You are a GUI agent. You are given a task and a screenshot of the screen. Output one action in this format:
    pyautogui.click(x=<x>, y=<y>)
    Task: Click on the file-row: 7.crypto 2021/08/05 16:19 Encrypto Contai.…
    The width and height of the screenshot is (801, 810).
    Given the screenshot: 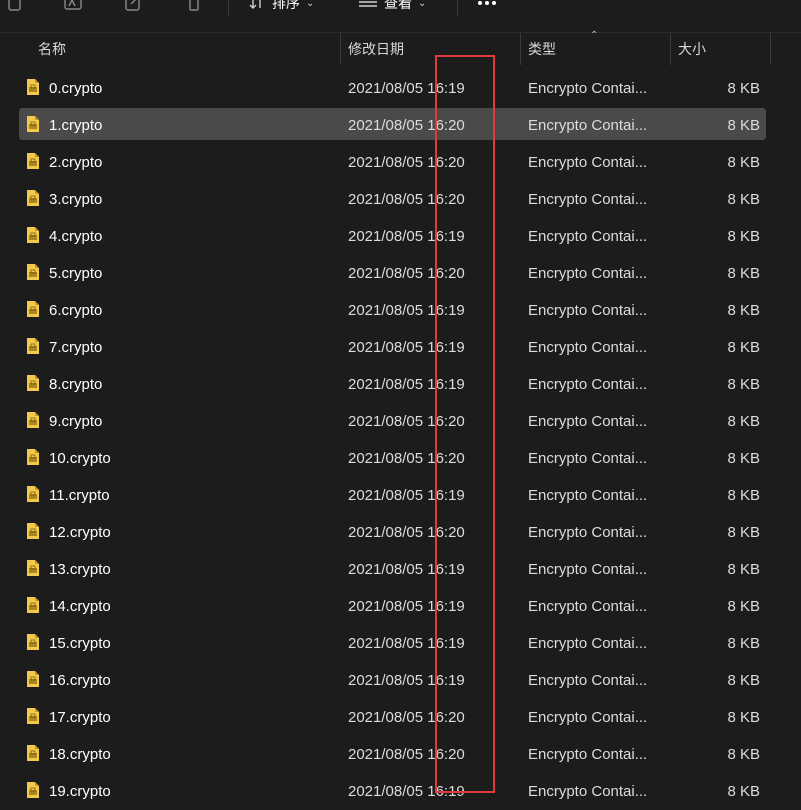 What is the action you would take?
    pyautogui.click(x=392, y=346)
    